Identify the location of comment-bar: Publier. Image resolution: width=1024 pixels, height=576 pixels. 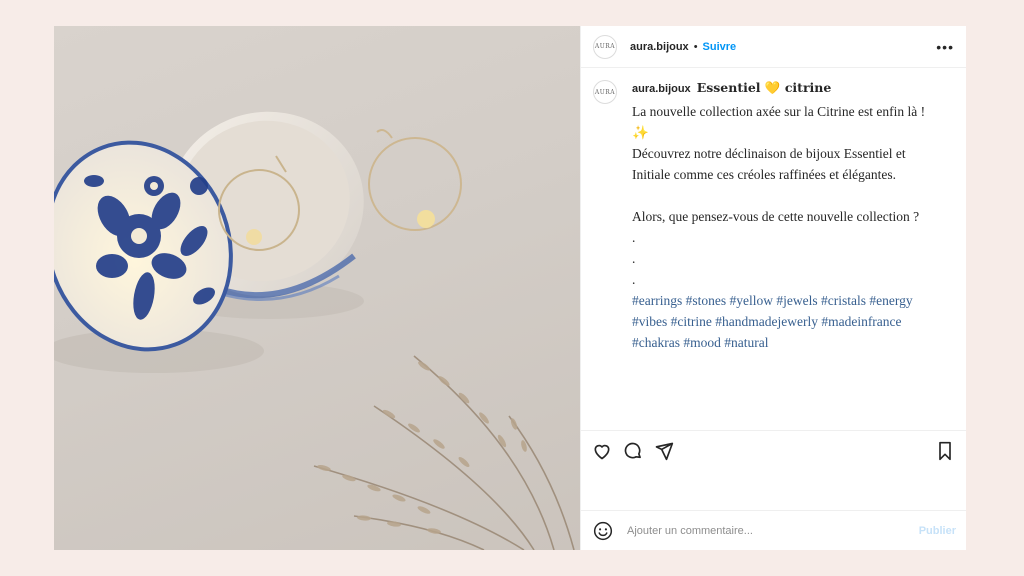
(773, 530).